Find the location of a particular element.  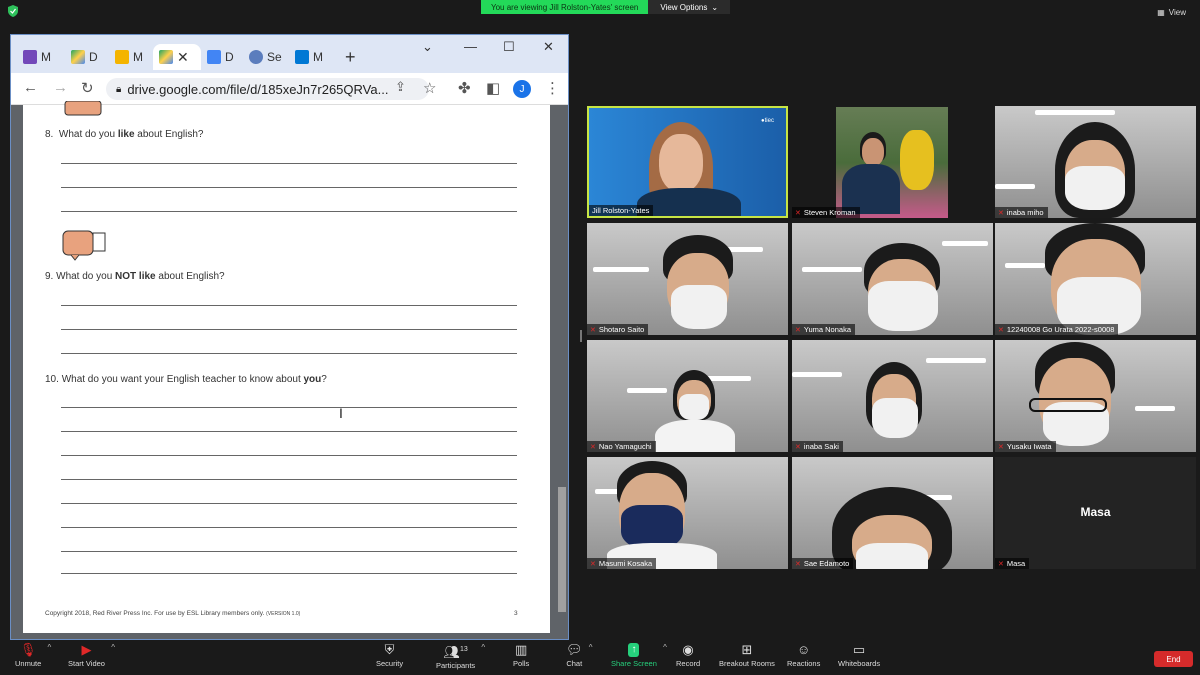

close-window-icon: ✕ is located at coordinates (548, 47).